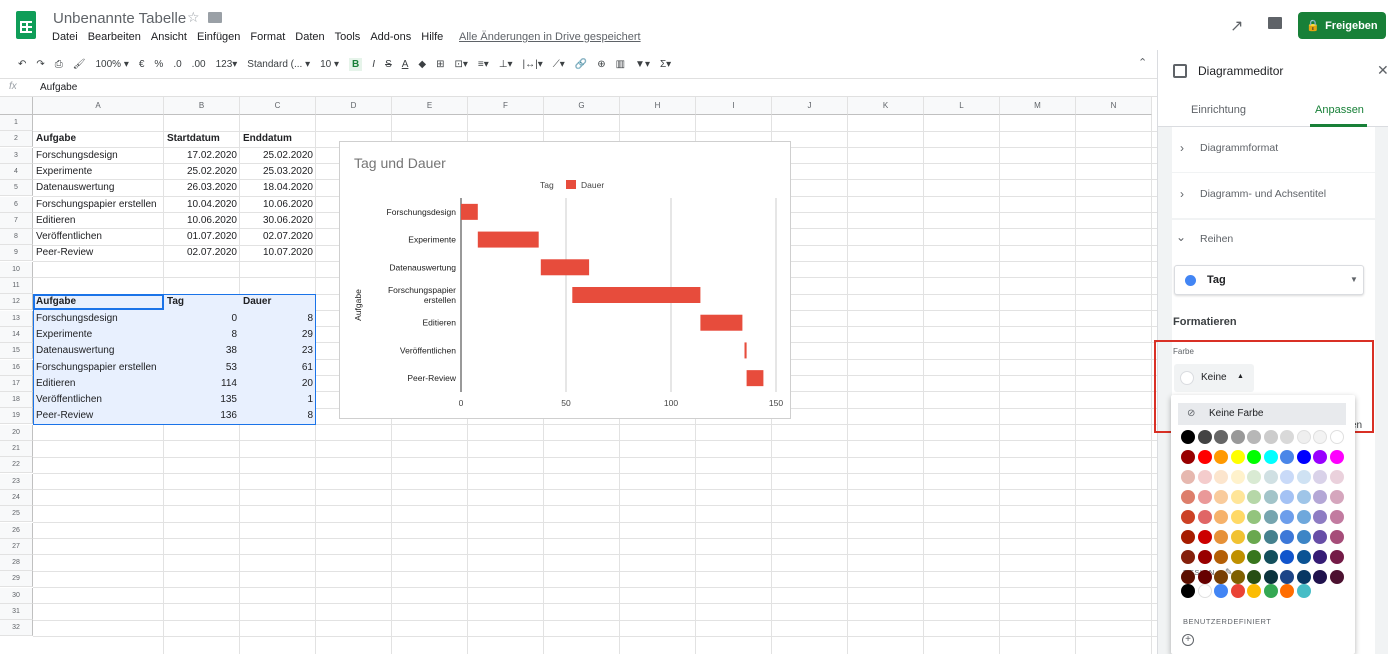  What do you see at coordinates (16, 286) in the screenshot?
I see `row-header-11: 11` at bounding box center [16, 286].